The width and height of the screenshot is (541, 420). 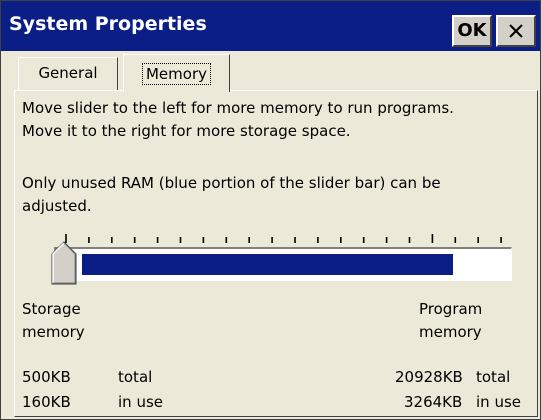 I want to click on tab-general: General, so click(x=68, y=73).